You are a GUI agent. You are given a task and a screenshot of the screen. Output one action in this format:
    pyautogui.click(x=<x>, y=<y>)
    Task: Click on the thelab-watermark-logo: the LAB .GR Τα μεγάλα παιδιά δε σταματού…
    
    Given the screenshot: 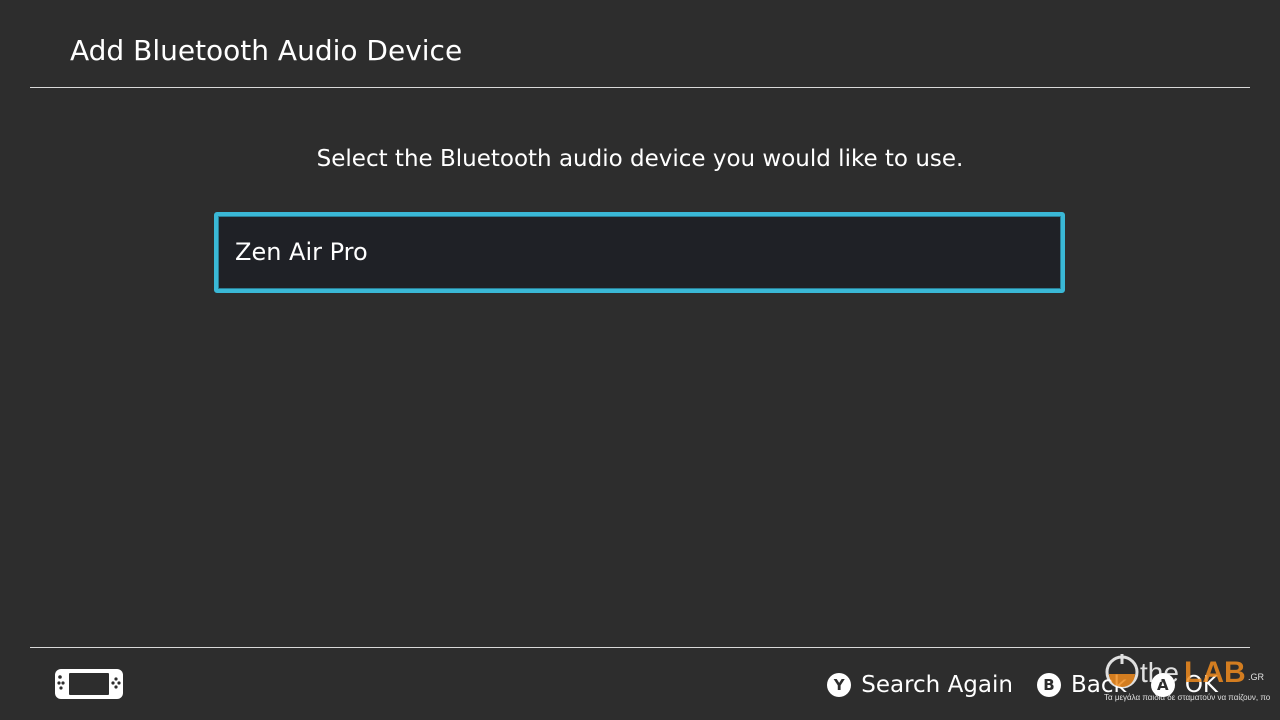 What is the action you would take?
    pyautogui.click(x=1187, y=678)
    